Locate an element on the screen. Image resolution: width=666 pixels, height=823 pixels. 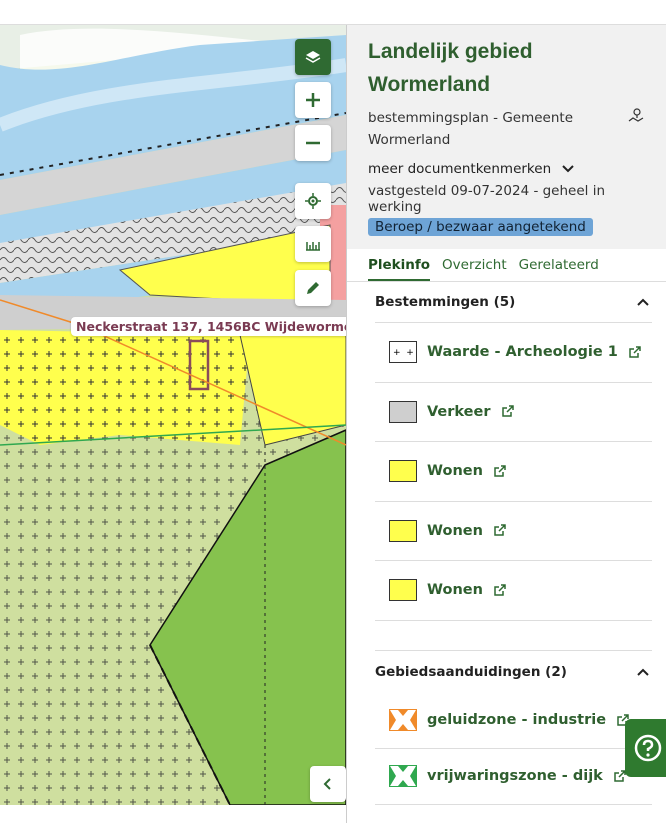
measure-button is located at coordinates (313, 244).